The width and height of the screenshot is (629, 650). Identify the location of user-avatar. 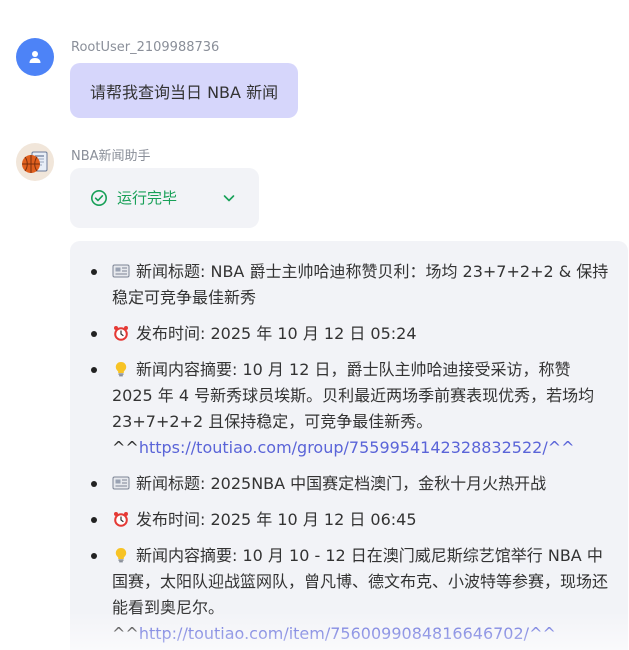
(35, 57).